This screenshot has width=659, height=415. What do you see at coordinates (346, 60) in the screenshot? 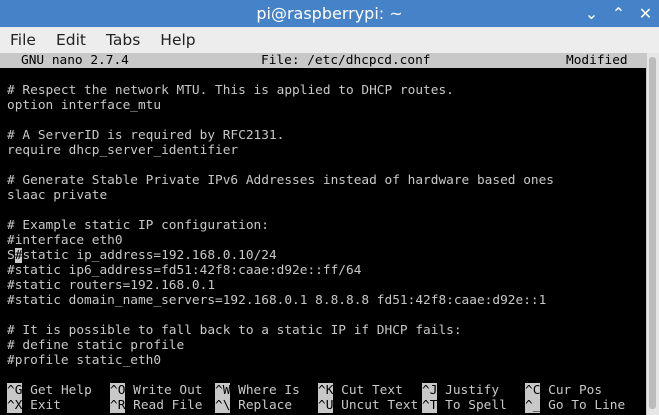
I see `nano-filename: File: /etc/dhcpcd.conf` at bounding box center [346, 60].